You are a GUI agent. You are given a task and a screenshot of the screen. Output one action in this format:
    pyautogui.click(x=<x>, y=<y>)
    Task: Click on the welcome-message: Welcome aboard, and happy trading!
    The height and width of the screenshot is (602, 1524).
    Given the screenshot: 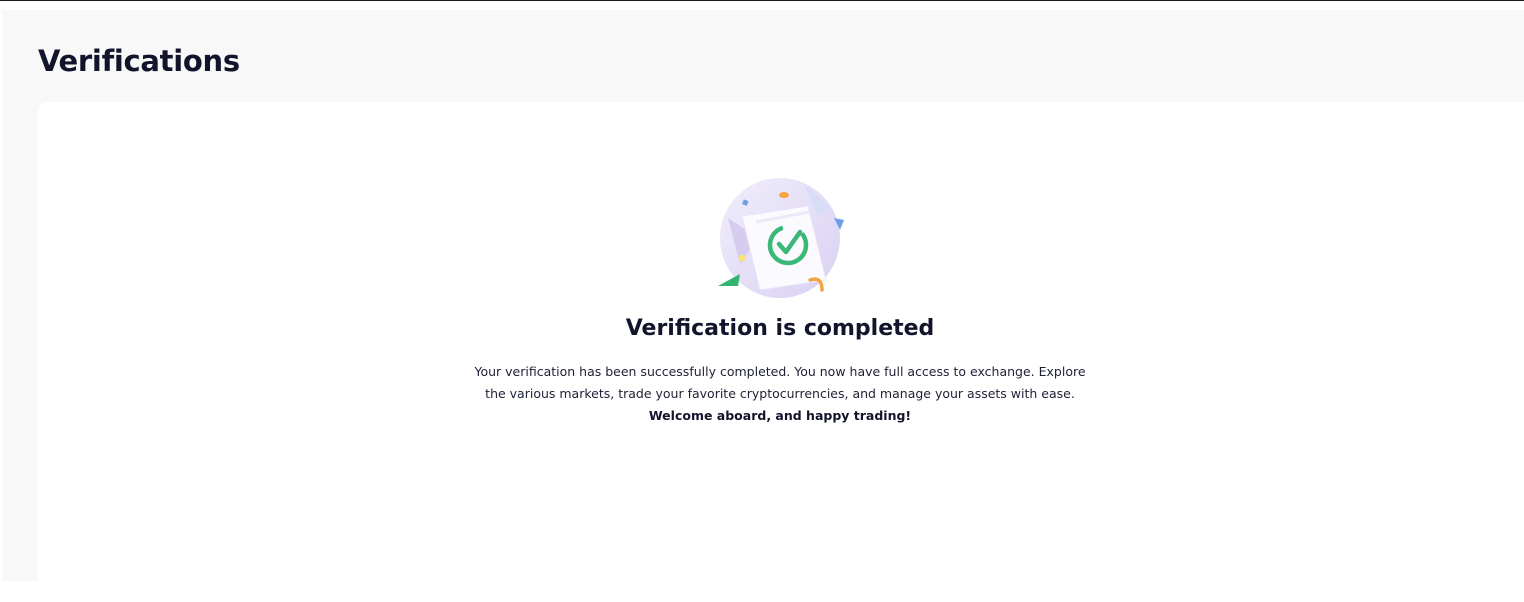 What is the action you would take?
    pyautogui.click(x=780, y=415)
    